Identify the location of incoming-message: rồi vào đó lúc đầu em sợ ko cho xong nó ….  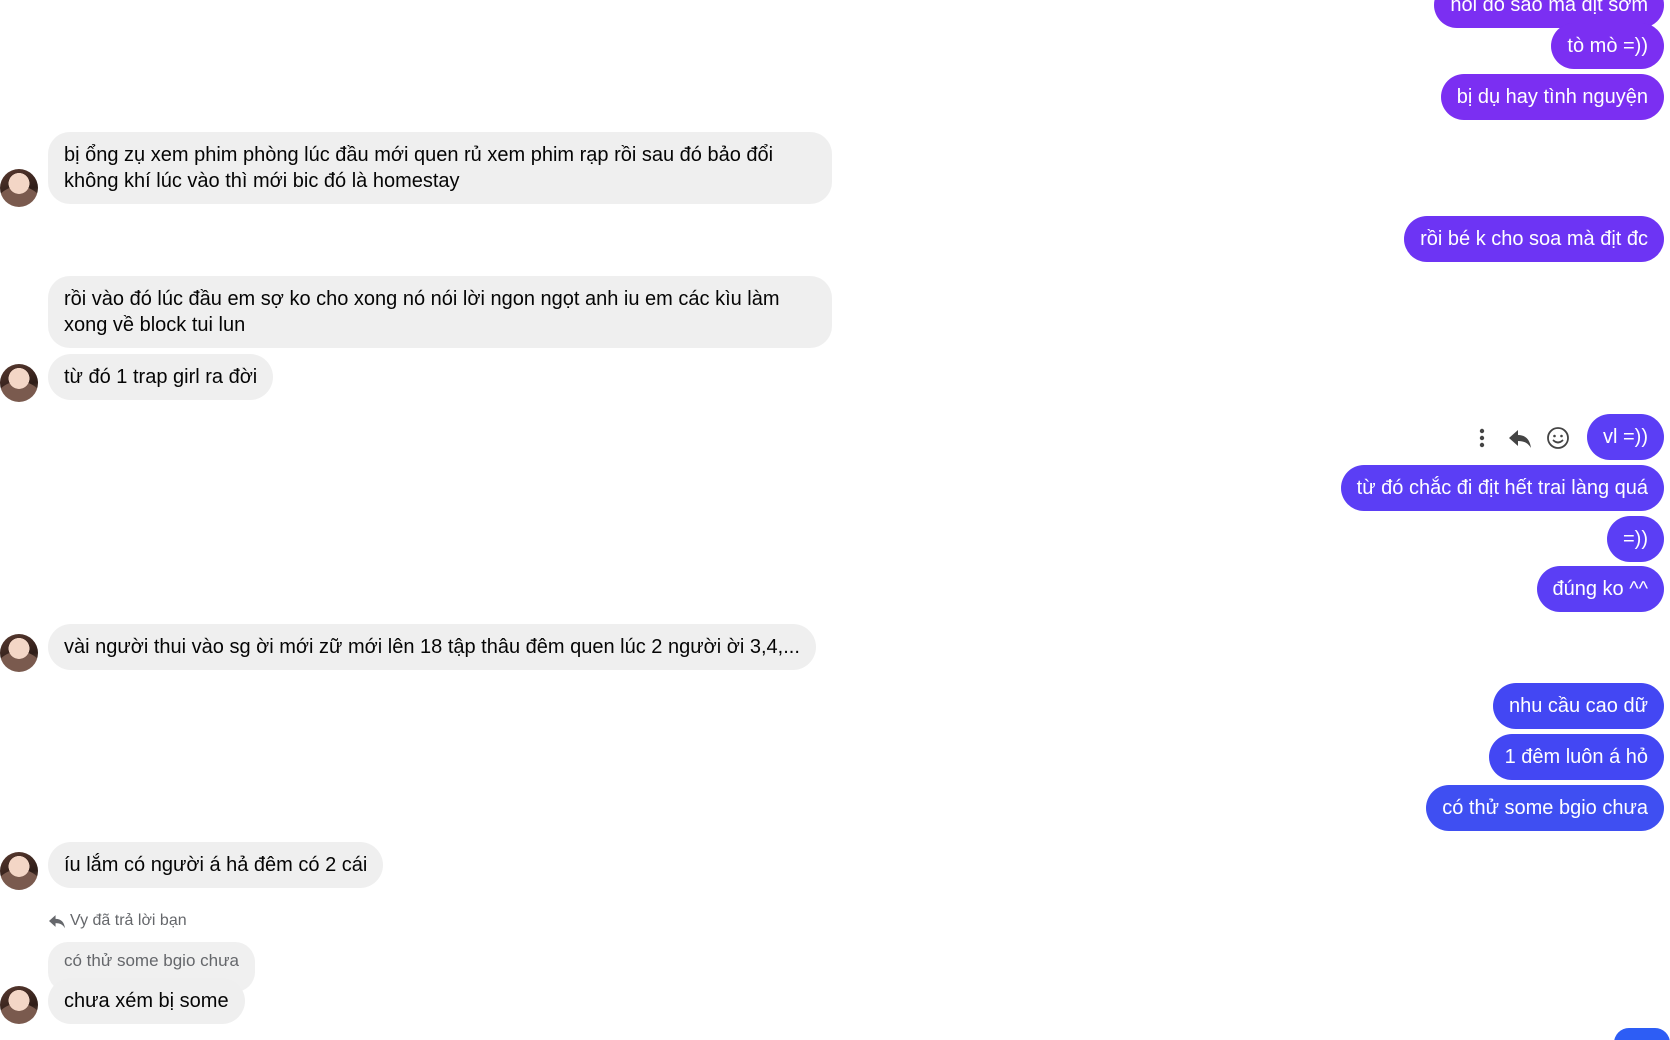
(440, 312).